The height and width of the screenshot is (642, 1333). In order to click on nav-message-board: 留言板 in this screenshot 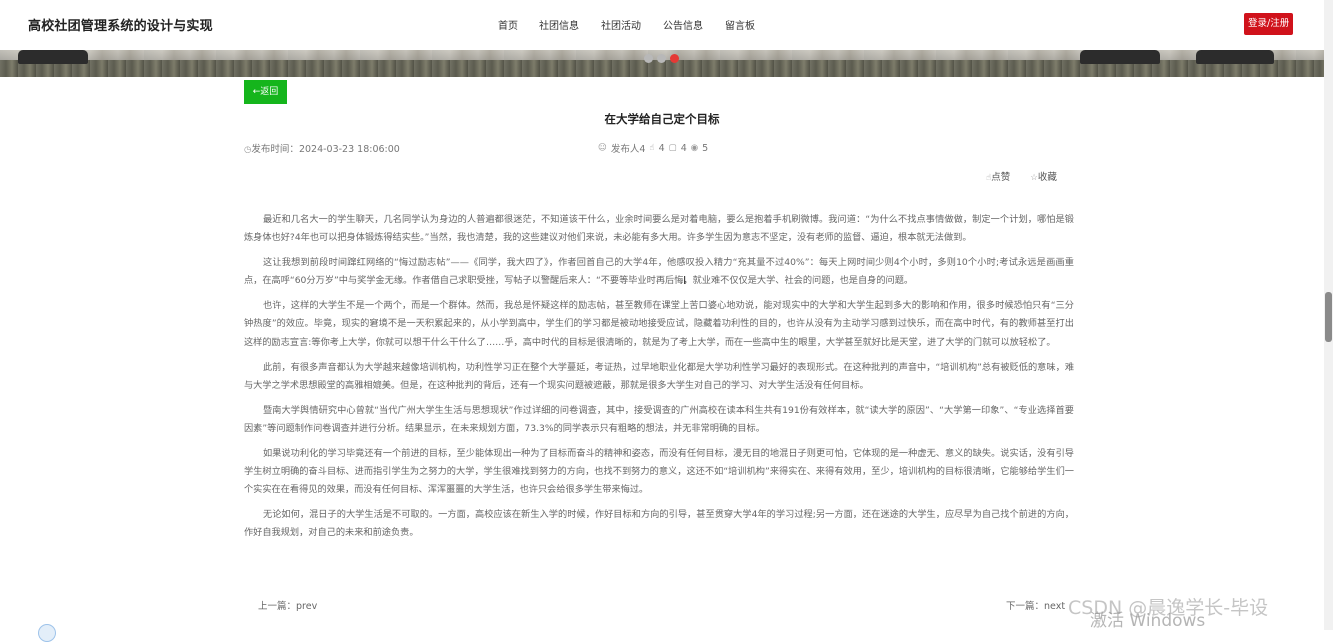, I will do `click(740, 24)`.